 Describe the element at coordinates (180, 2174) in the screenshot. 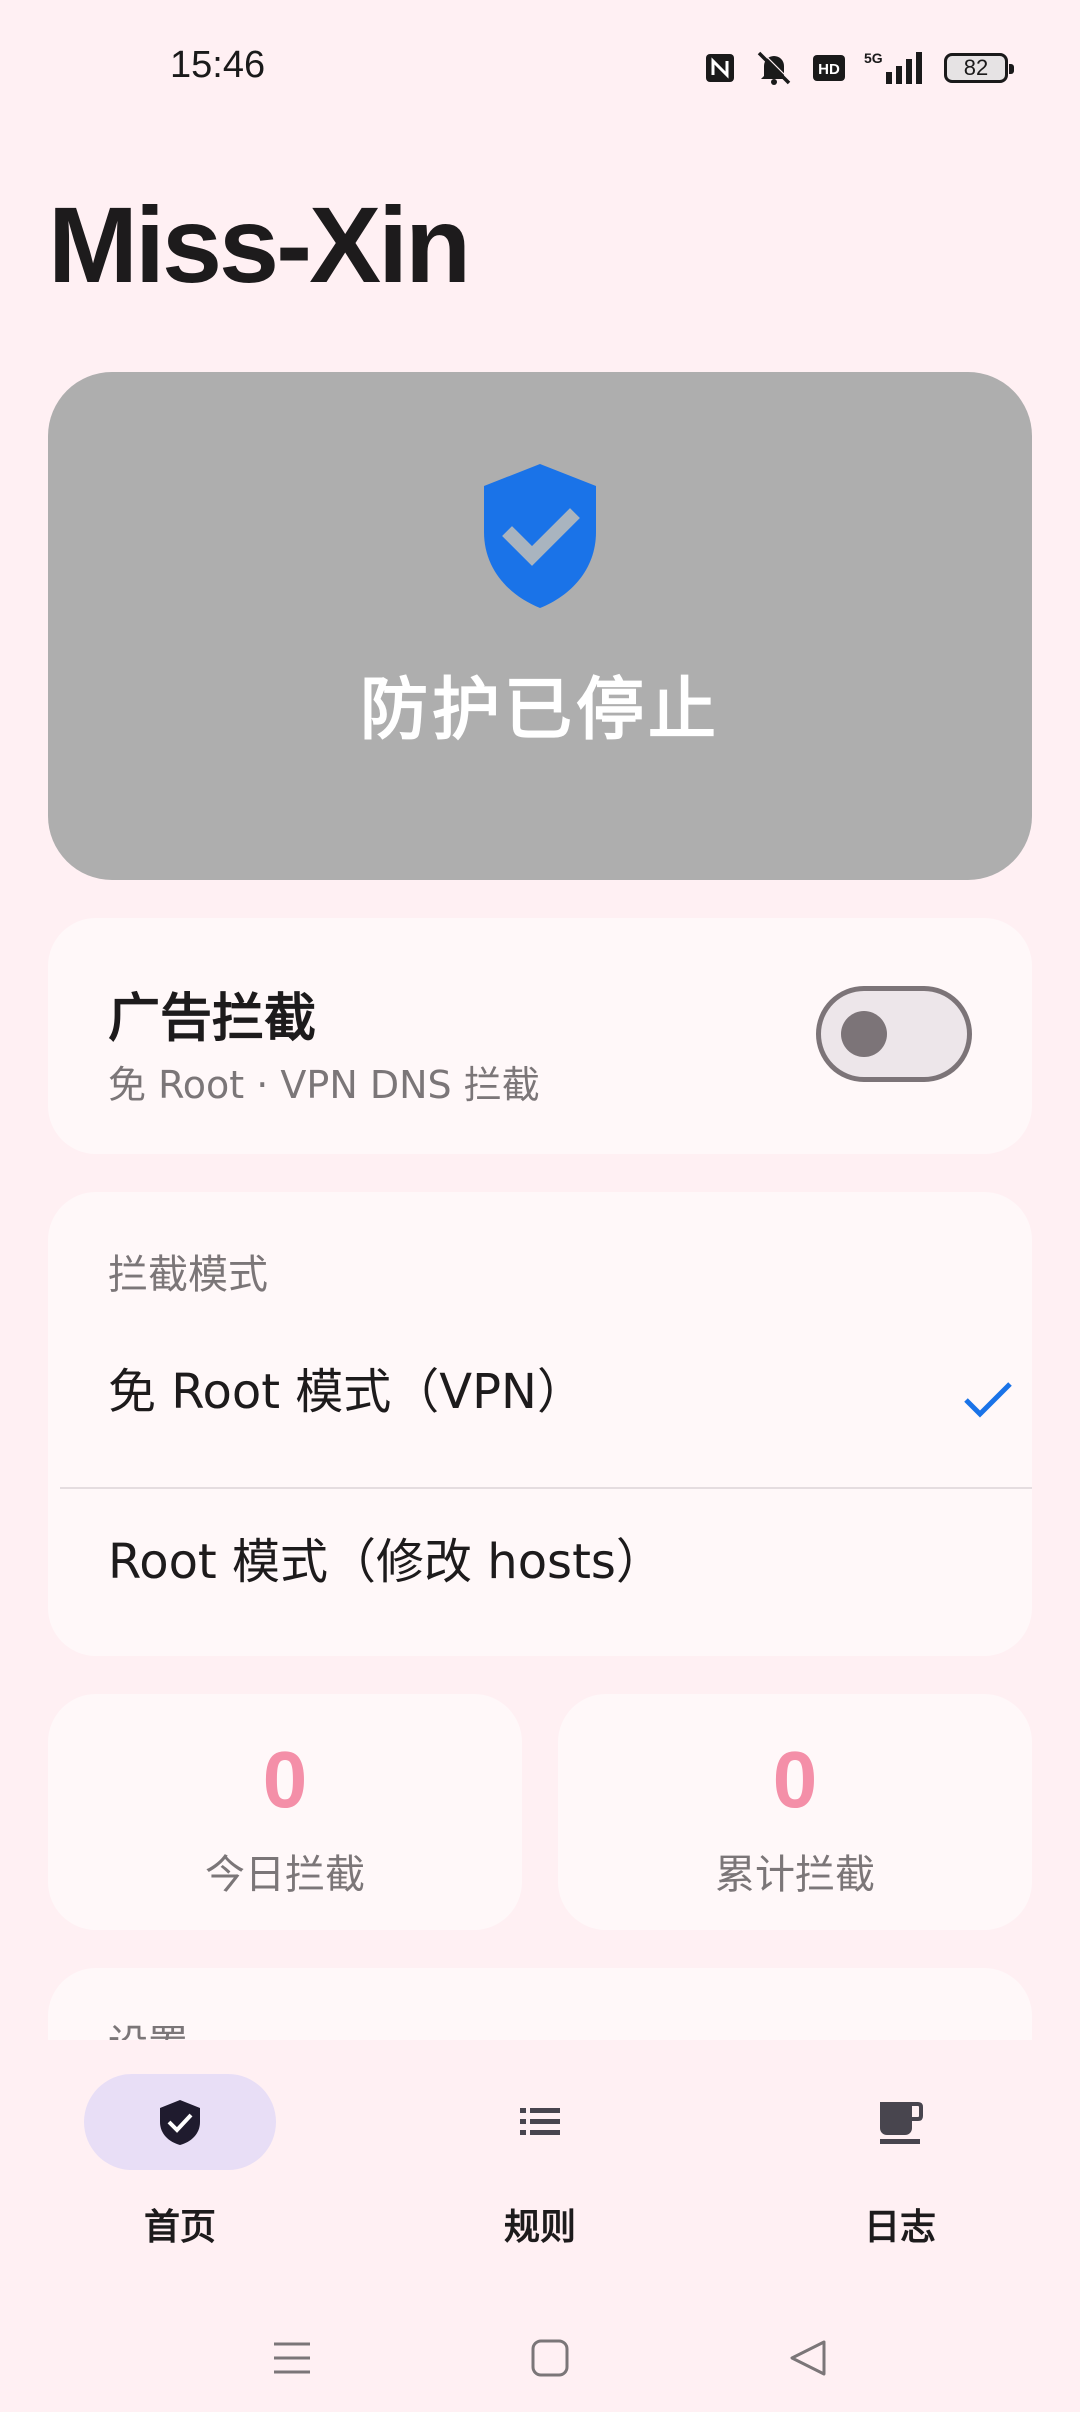

I see `nav-item-home: 首页` at that location.